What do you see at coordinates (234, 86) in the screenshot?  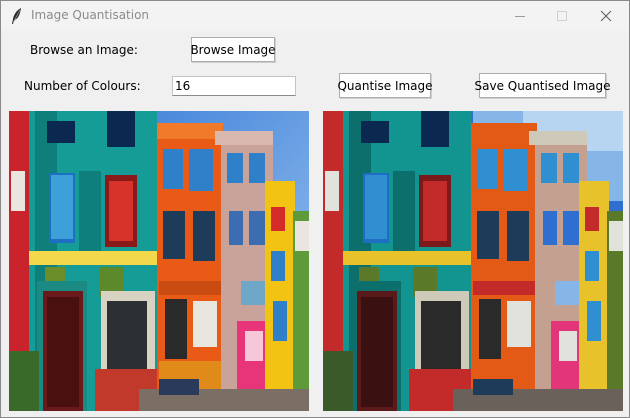 I see `colours-input` at bounding box center [234, 86].